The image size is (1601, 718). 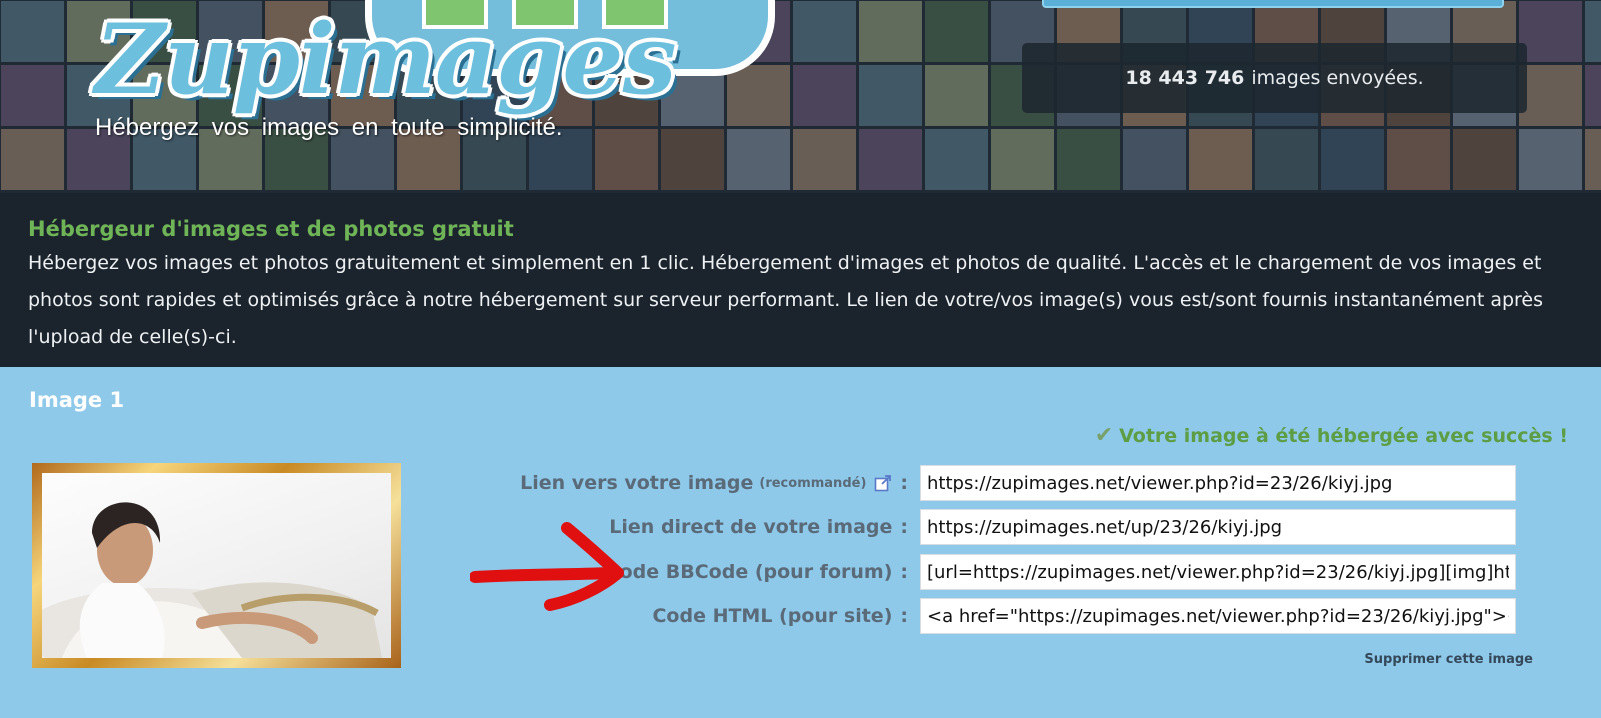 What do you see at coordinates (1185, 78) in the screenshot?
I see `images-counter-number: 18 443 746` at bounding box center [1185, 78].